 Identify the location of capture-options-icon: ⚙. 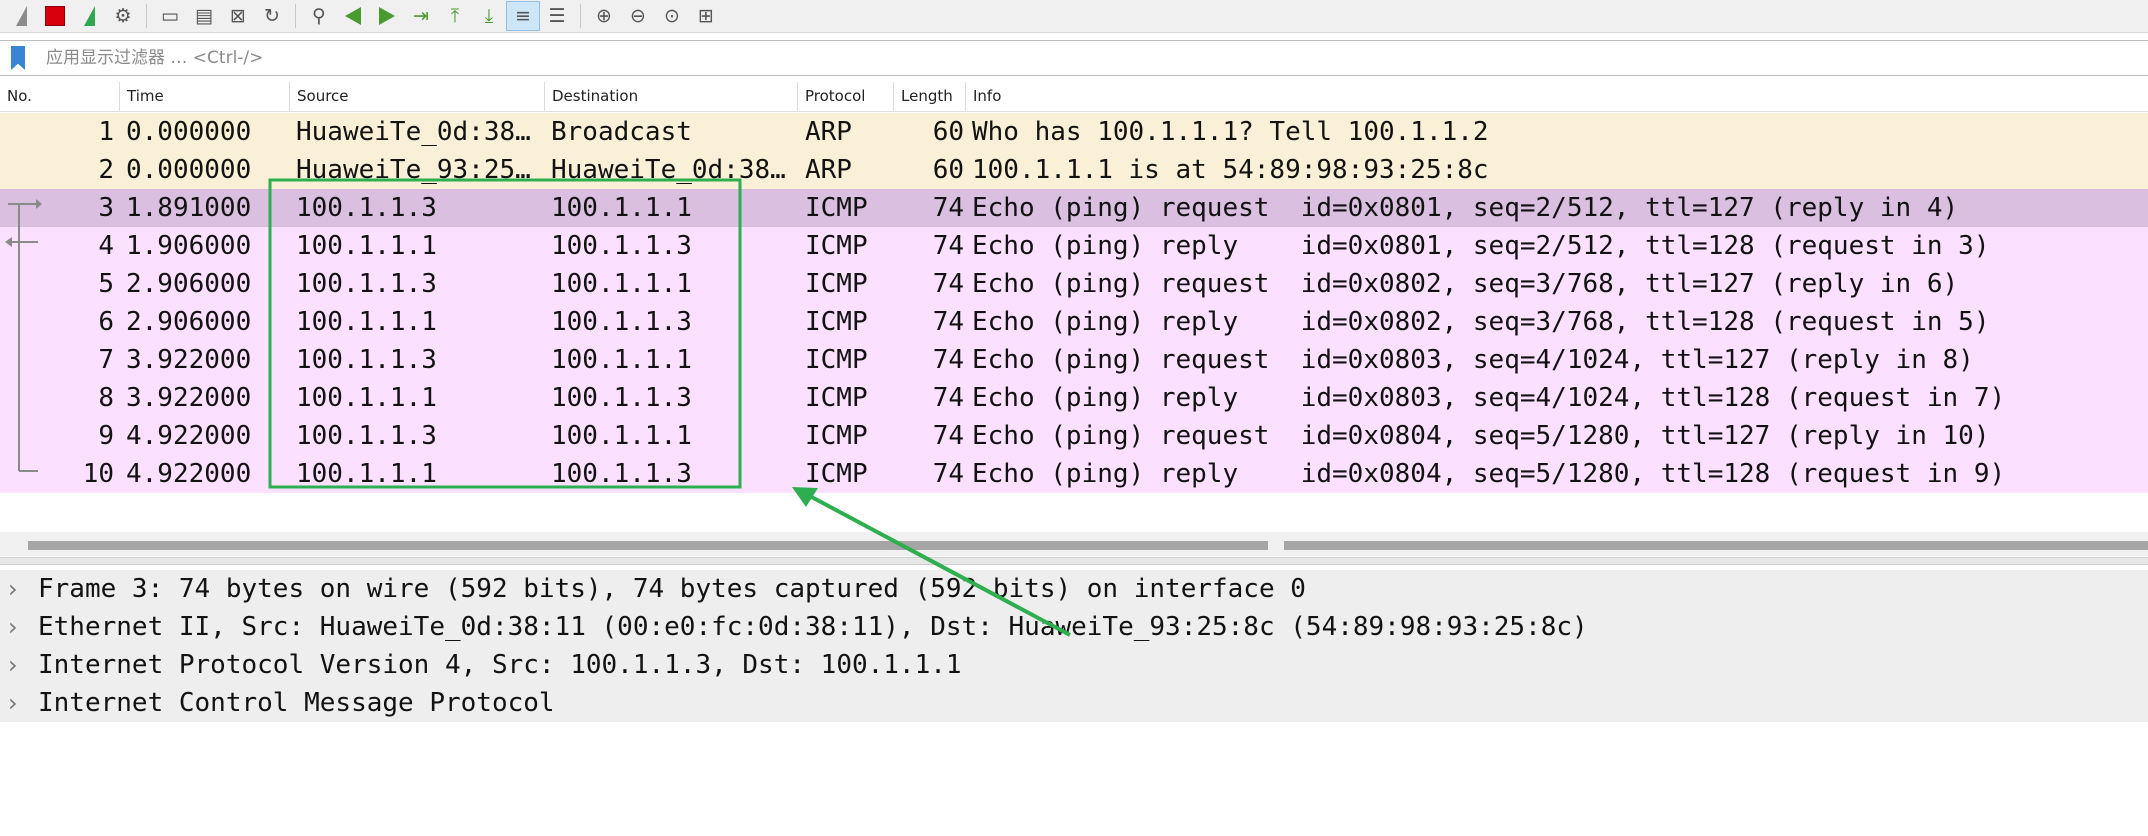
(123, 16).